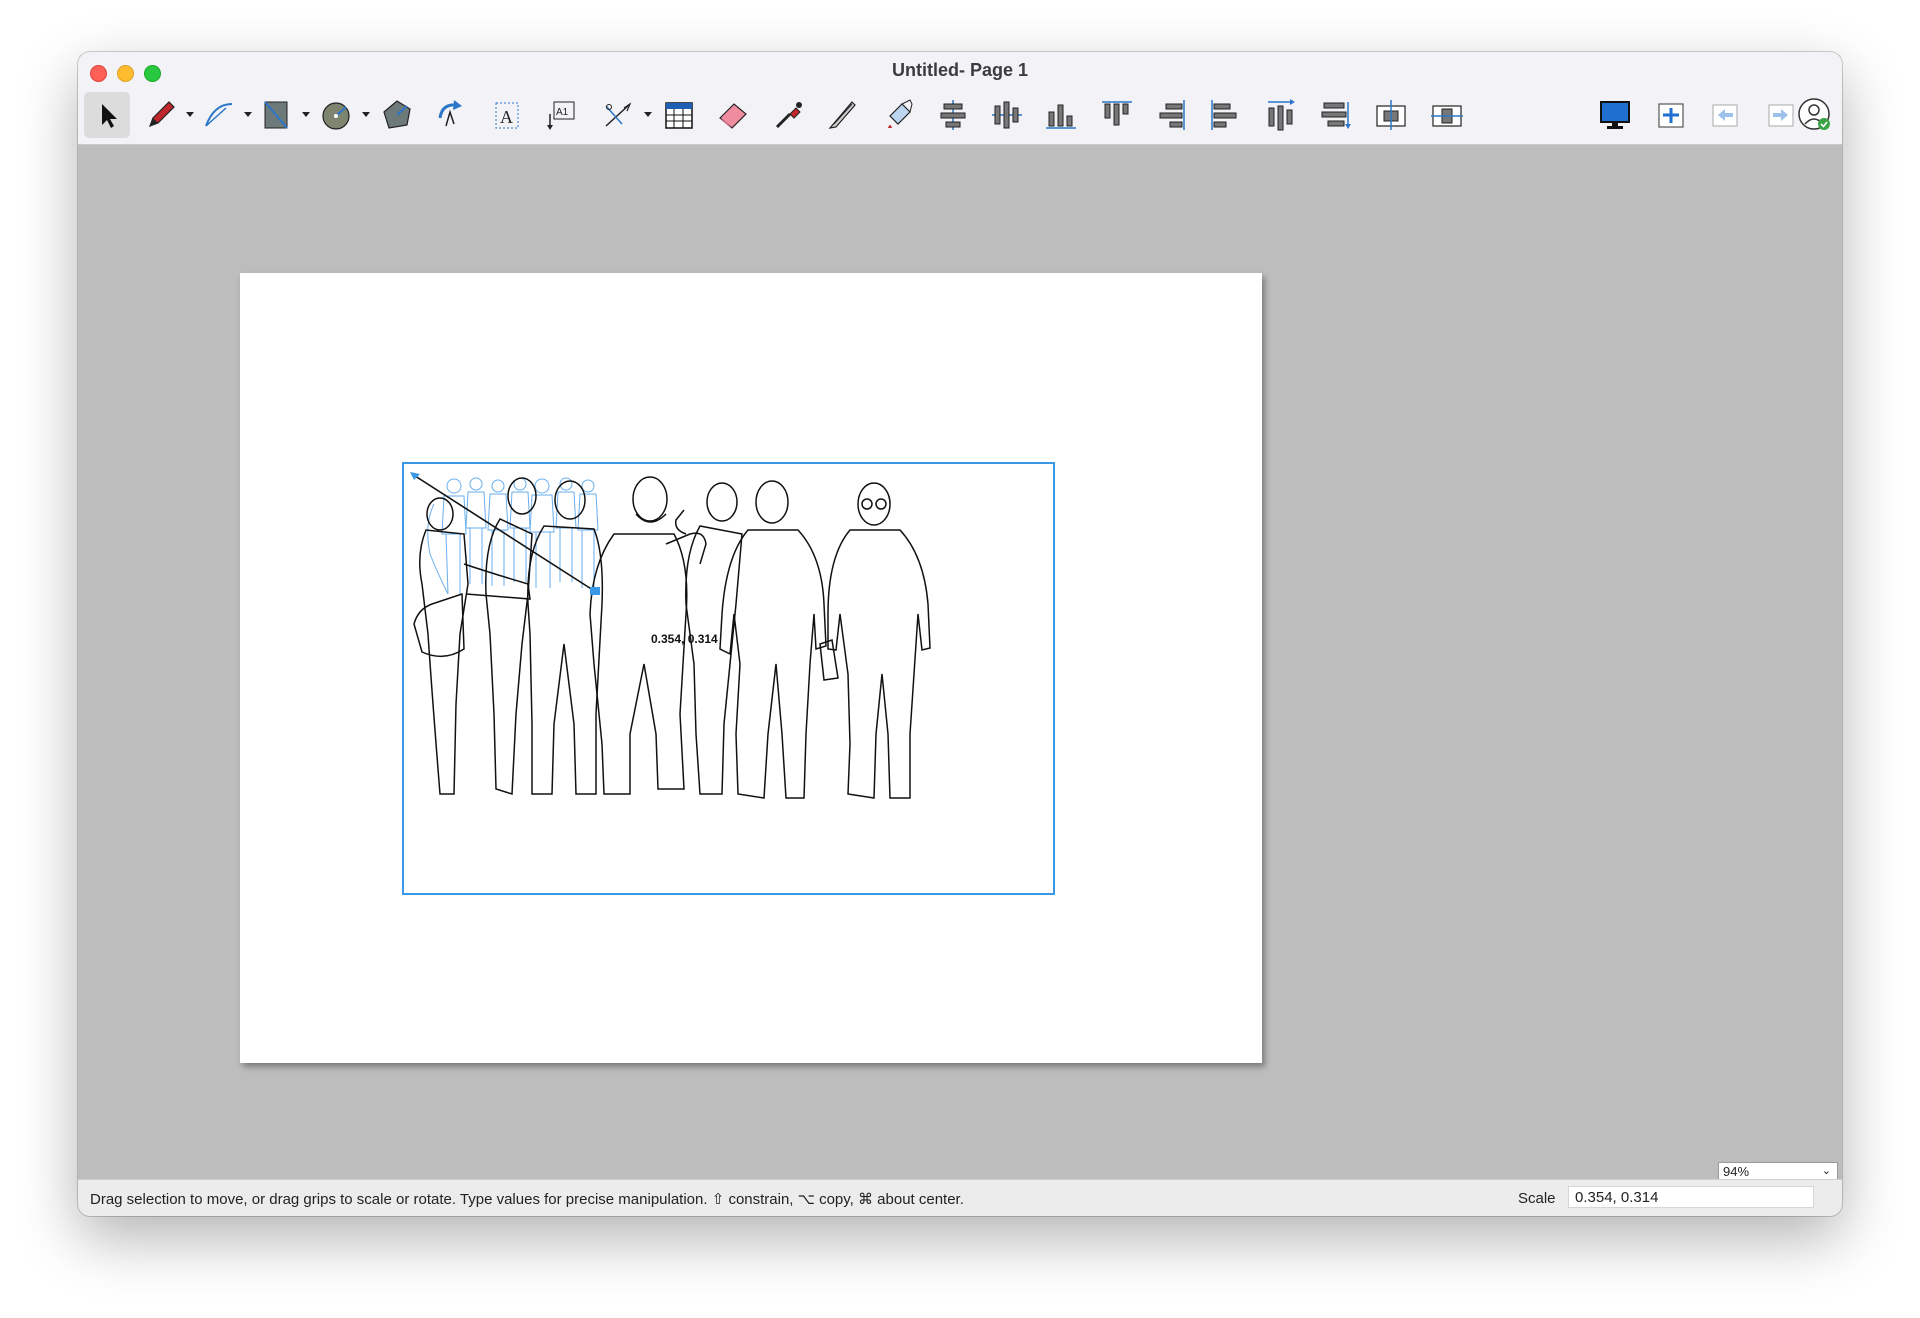 The image size is (1920, 1318). I want to click on align-bottom-icon, so click(1061, 116).